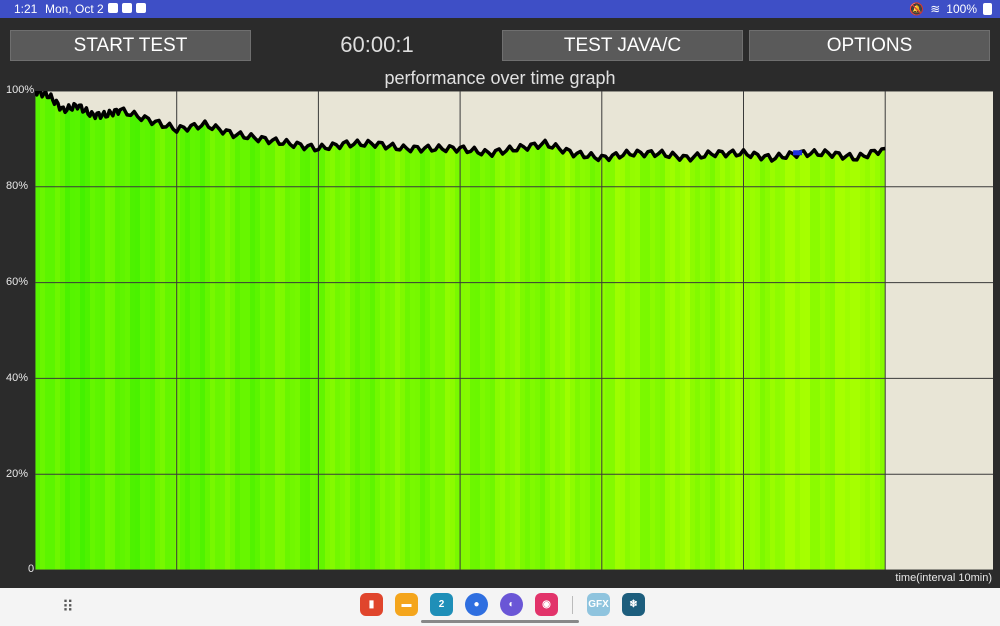 The height and width of the screenshot is (626, 1000). I want to click on browser-icon: ◐, so click(511, 604).